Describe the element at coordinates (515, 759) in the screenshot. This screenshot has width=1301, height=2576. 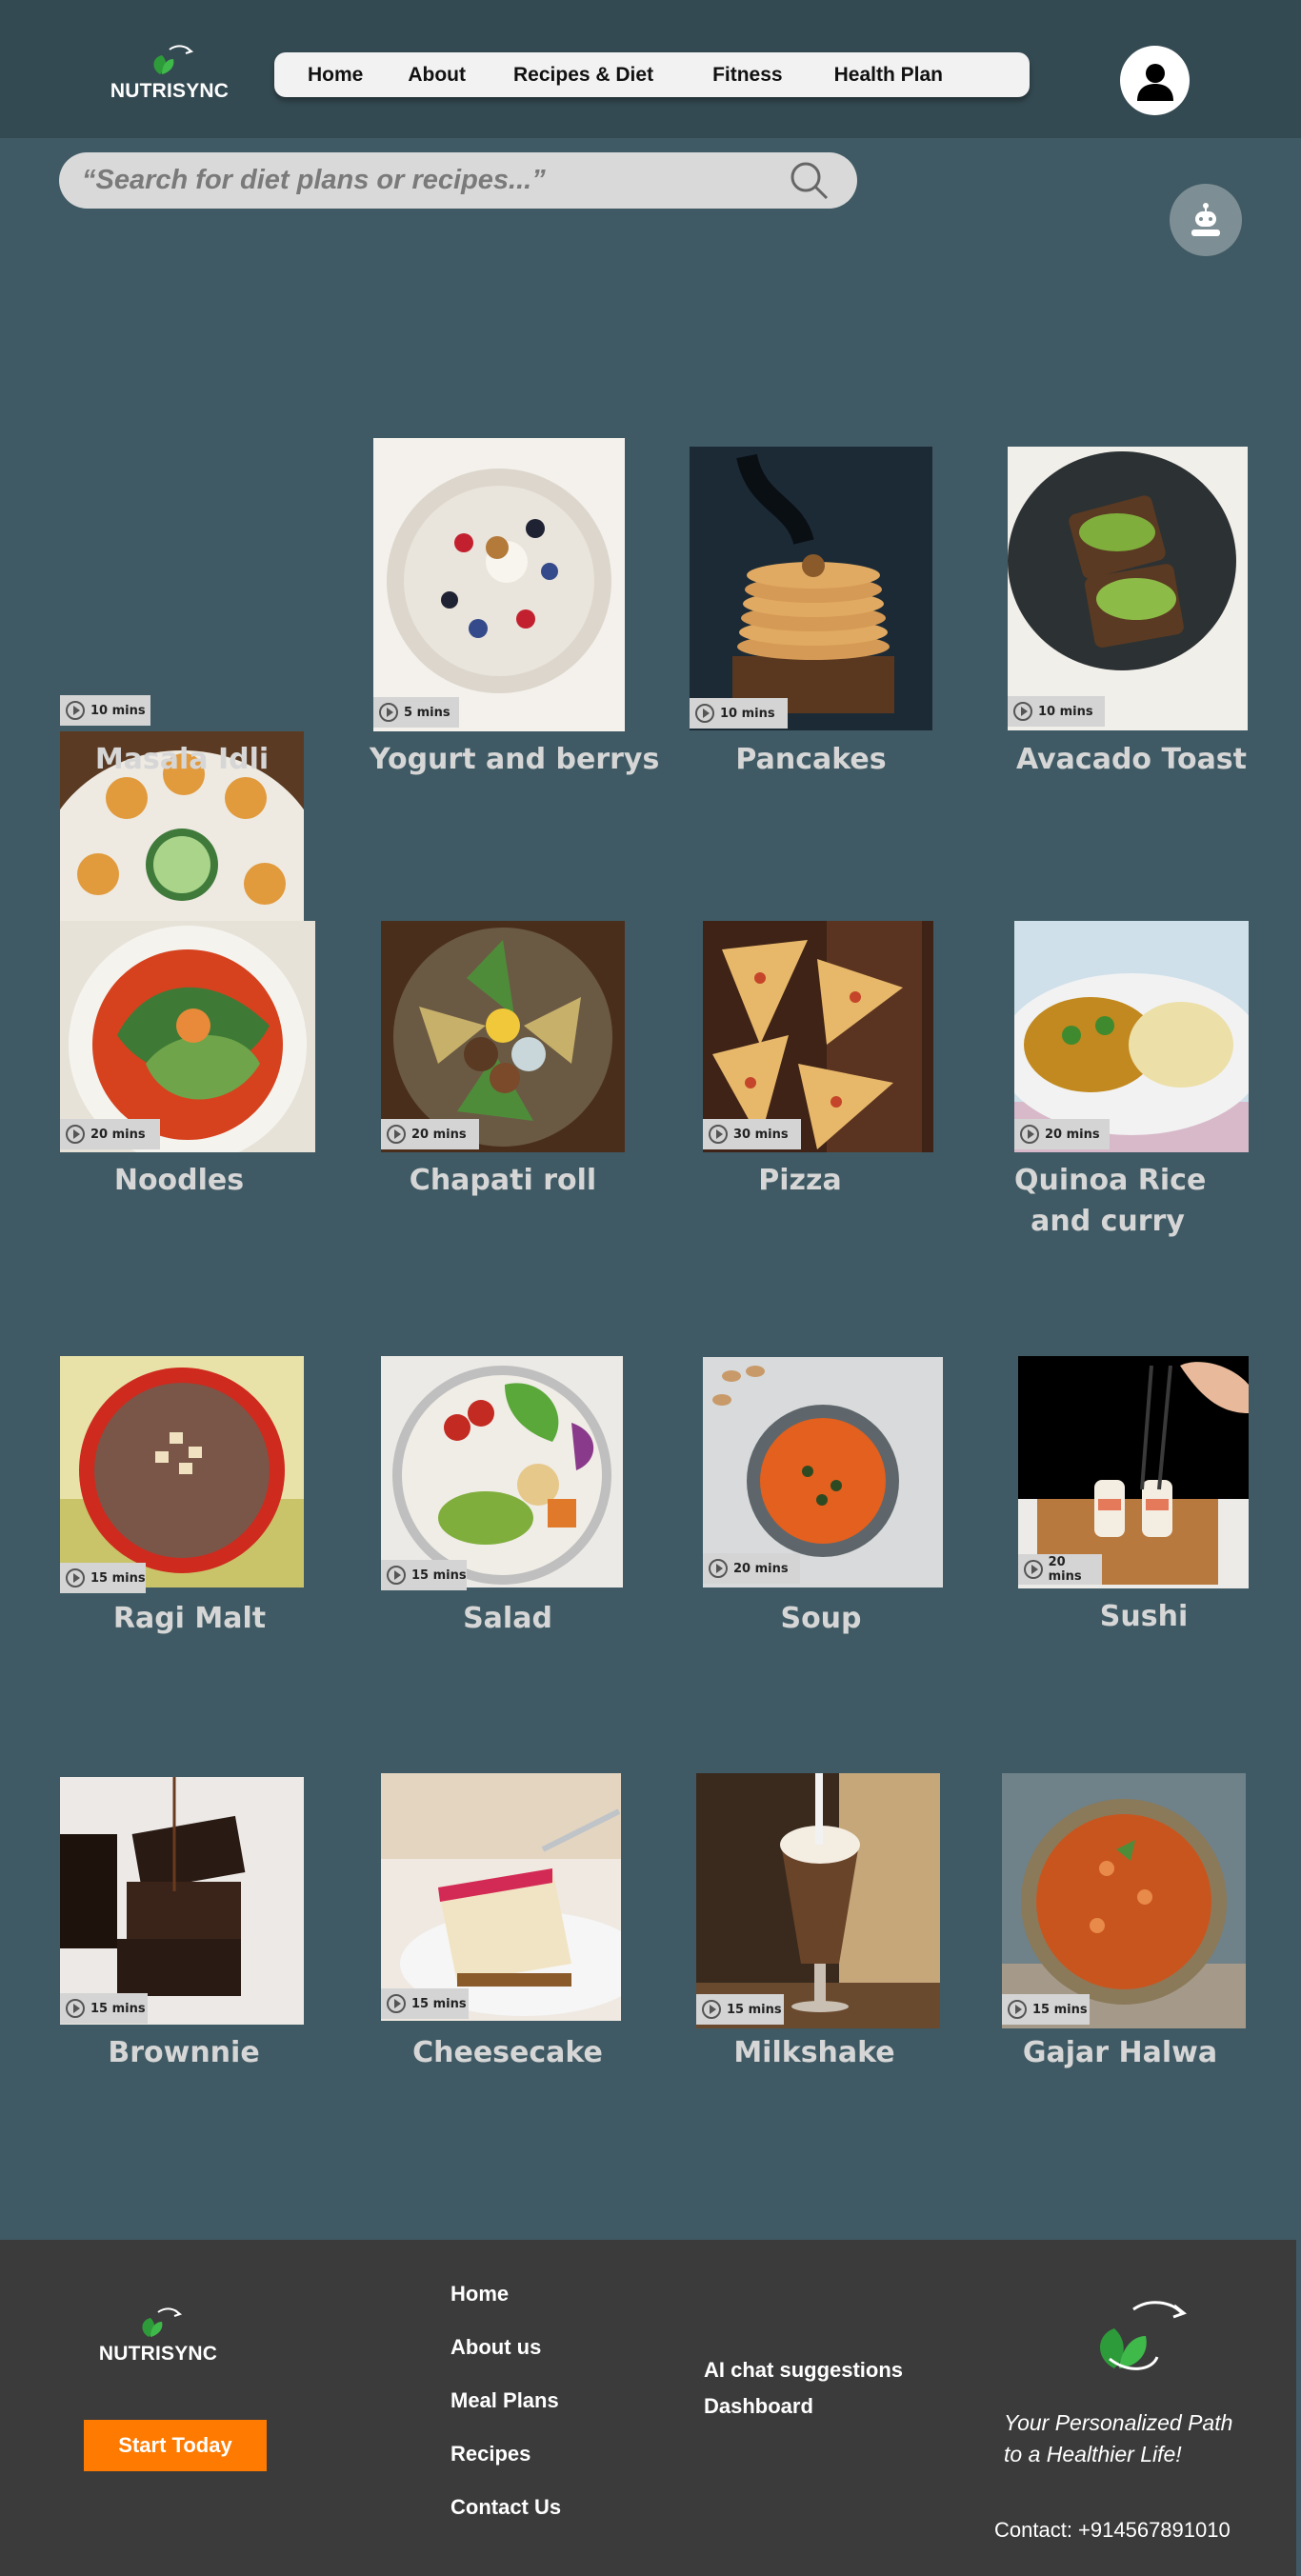
I see `recipe-title: Yogurt and berrys` at that location.